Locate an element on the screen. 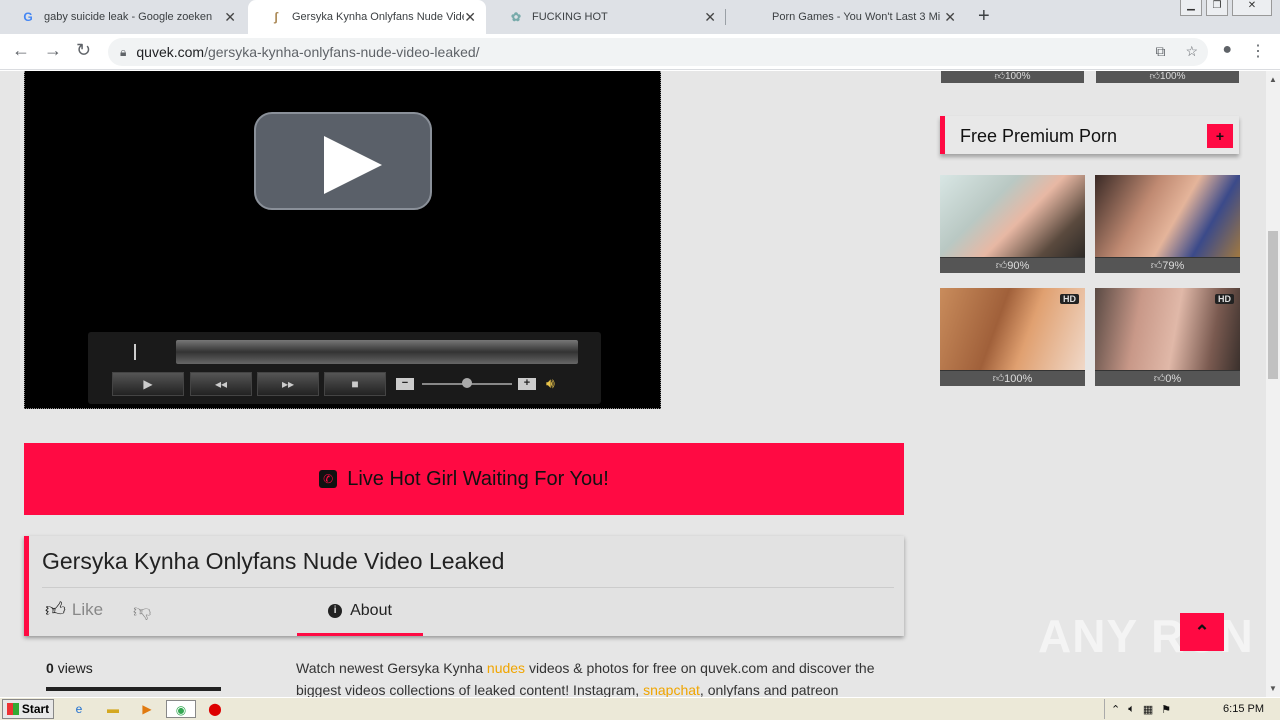 This screenshot has width=1280, height=720. divider is located at coordinates (468, 587).